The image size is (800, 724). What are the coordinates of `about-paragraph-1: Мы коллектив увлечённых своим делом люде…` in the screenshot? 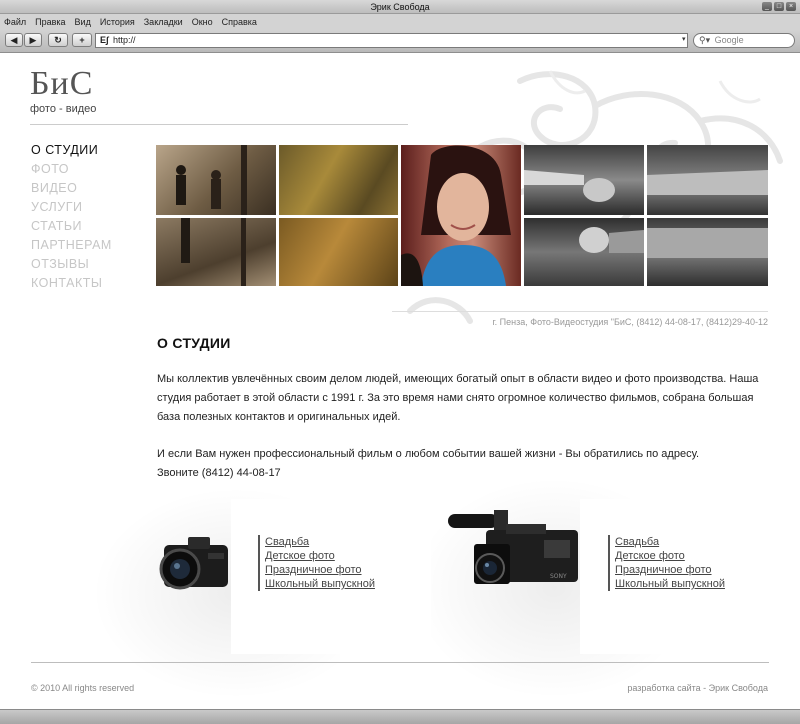 It's located at (458, 398).